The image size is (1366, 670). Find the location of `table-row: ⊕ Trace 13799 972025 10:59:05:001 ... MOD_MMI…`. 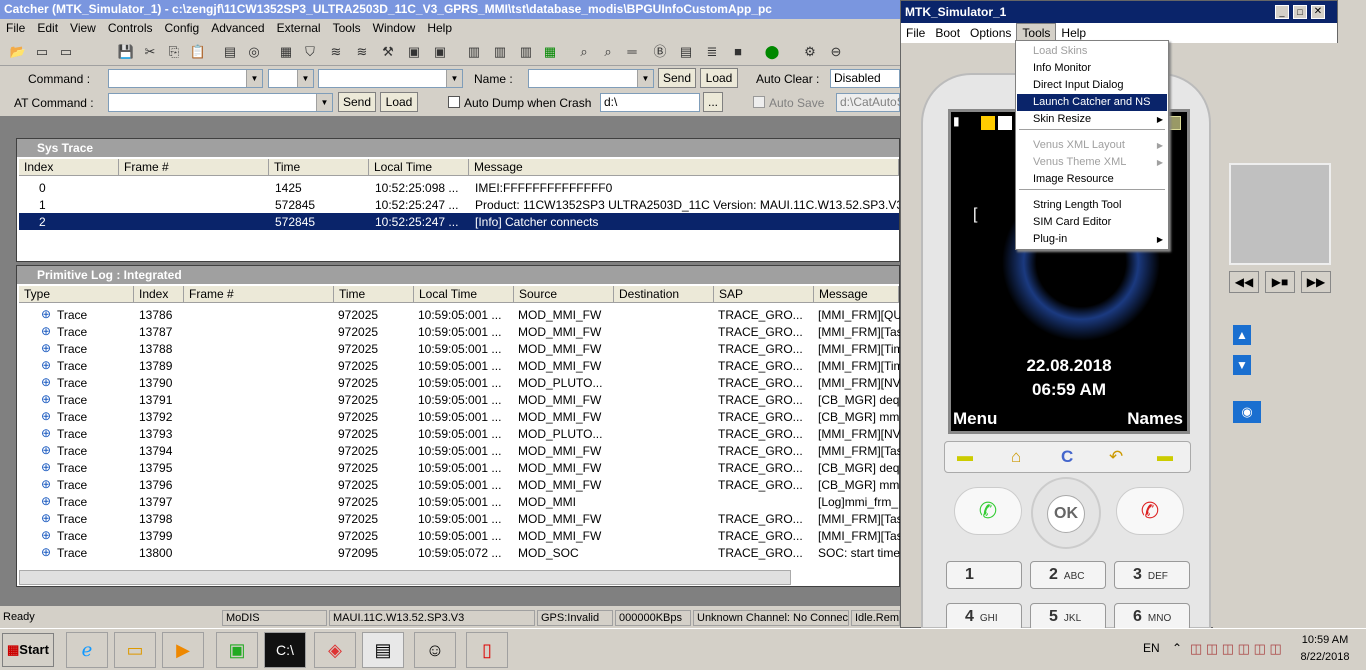

table-row: ⊕ Trace 13799 972025 10:59:05:001 ... MOD_MMI… is located at coordinates (460, 535).